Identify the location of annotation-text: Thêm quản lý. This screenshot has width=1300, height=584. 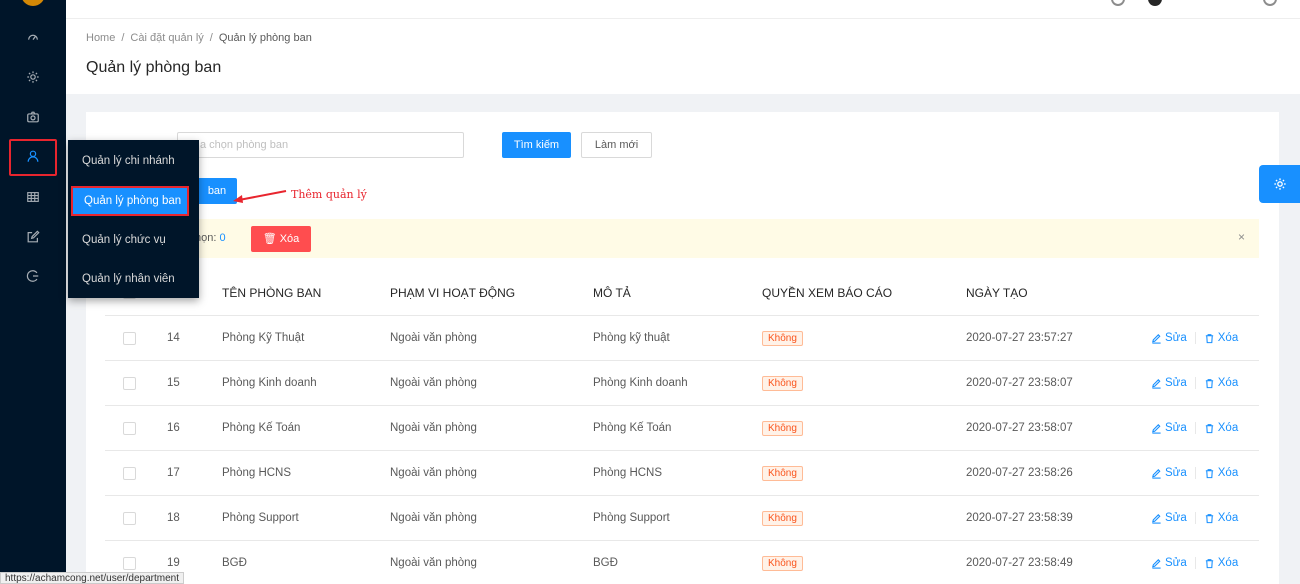
(329, 194).